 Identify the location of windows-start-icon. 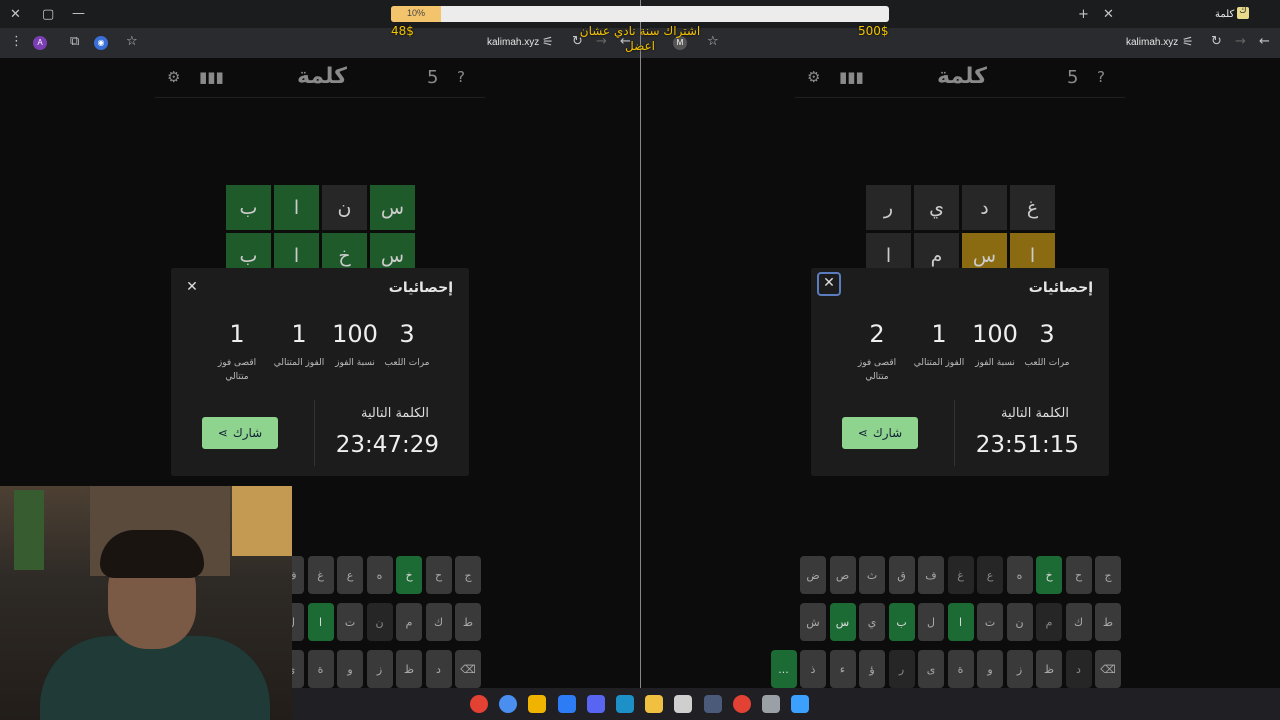
(800, 704).